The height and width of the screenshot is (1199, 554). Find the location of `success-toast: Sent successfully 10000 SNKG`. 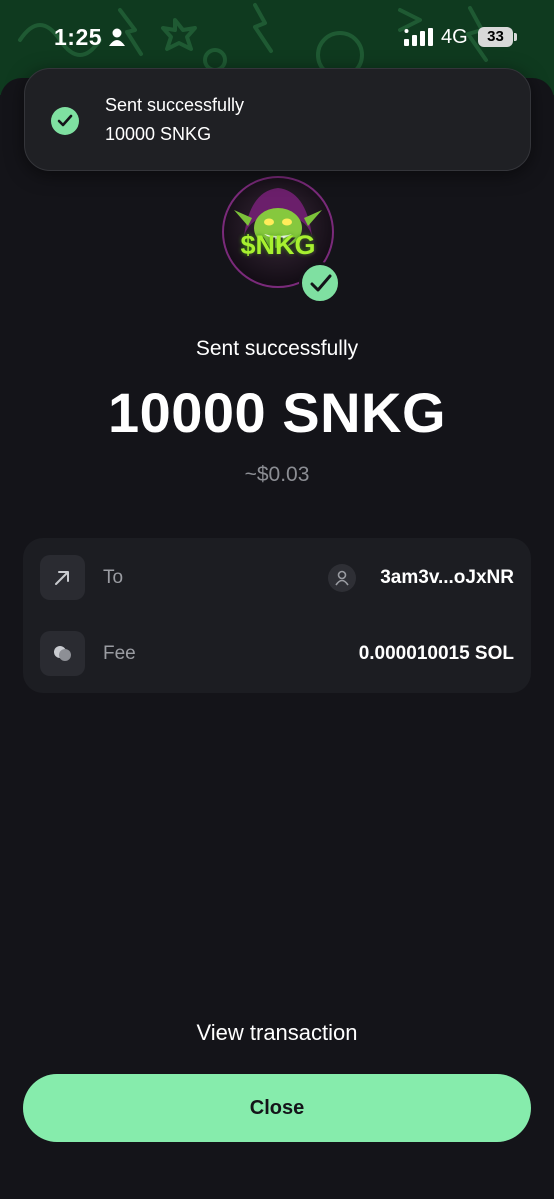

success-toast: Sent successfully 10000 SNKG is located at coordinates (277, 119).